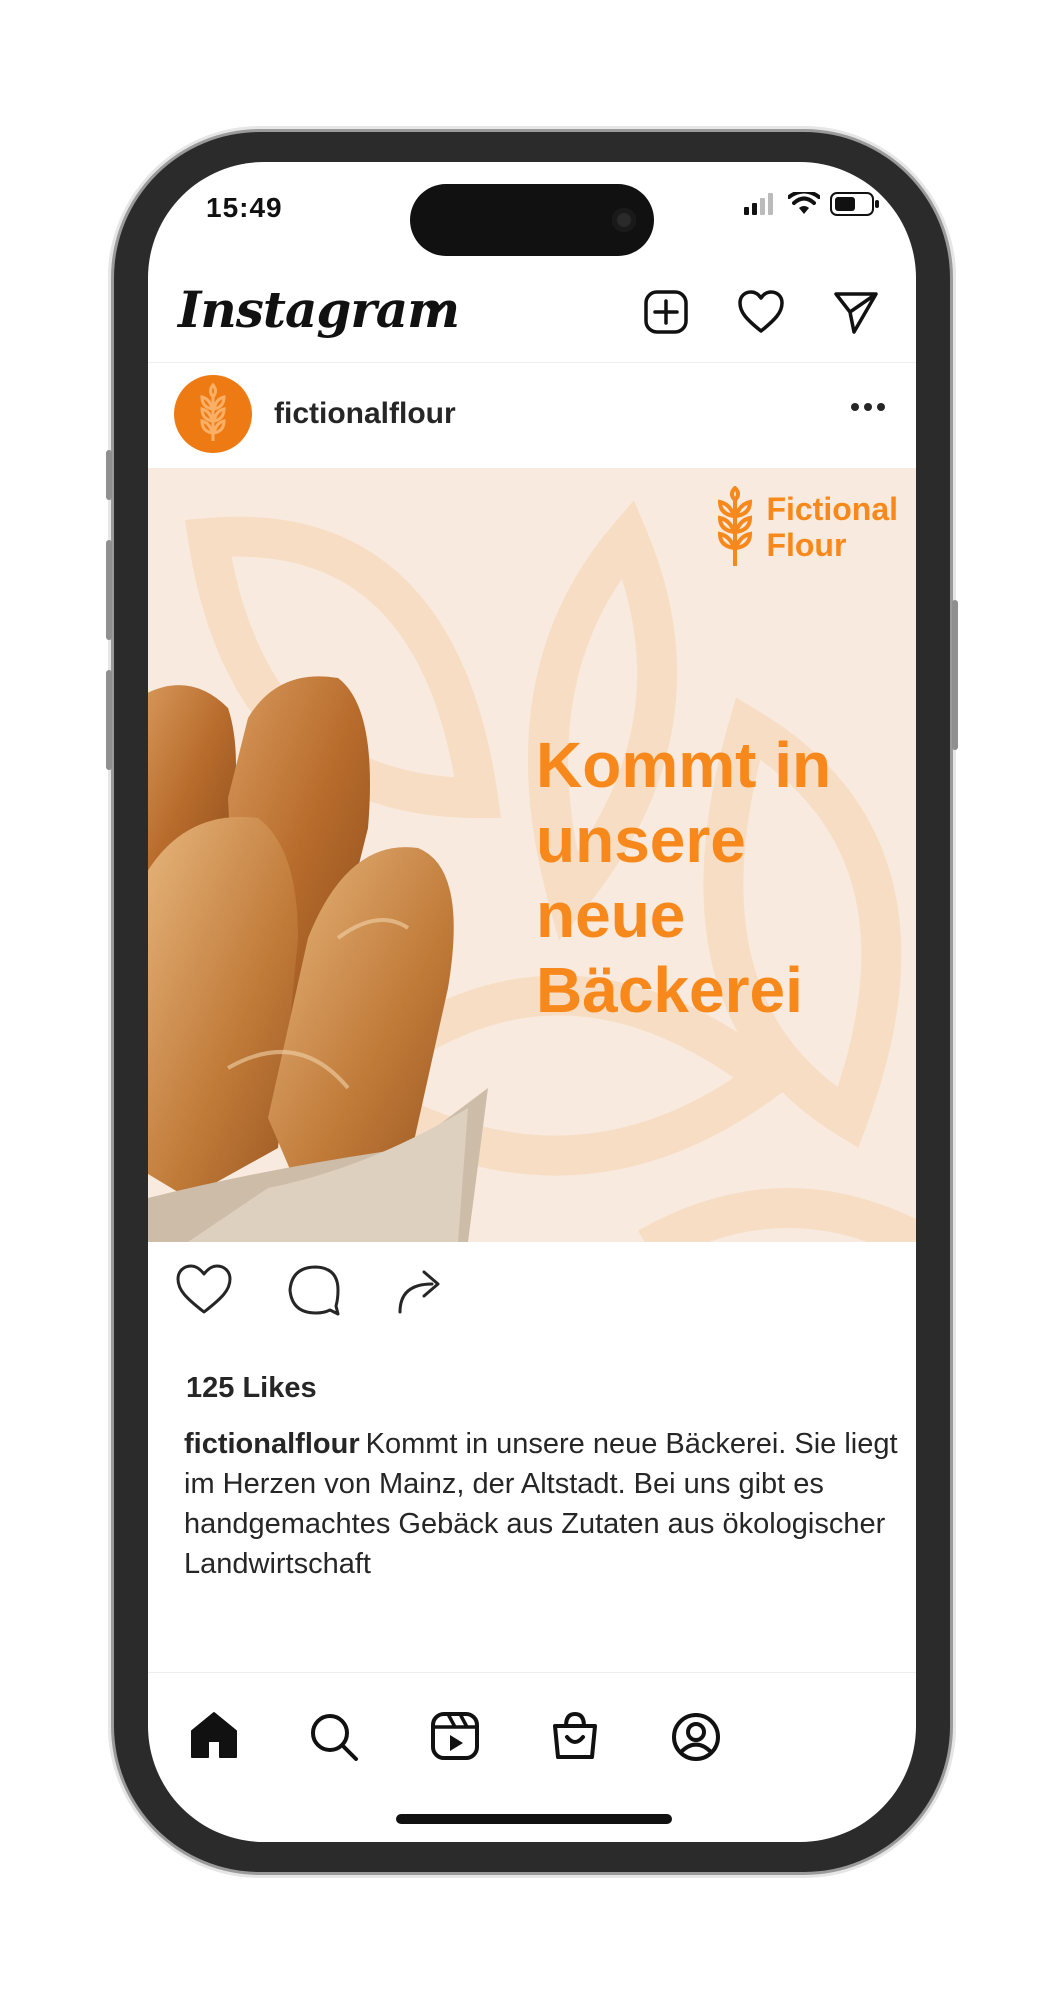  Describe the element at coordinates (334, 1737) in the screenshot. I see `search-icon` at that location.